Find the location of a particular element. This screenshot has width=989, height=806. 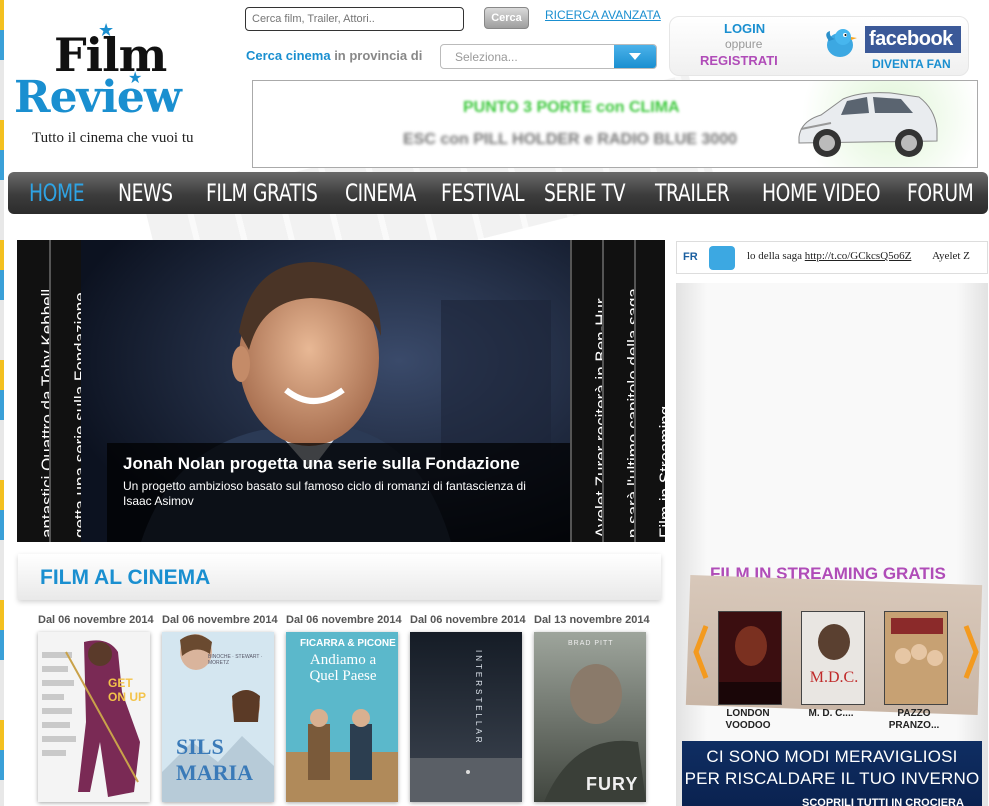

cinema-search-label: Cerca cinema in provincia di is located at coordinates (334, 55).